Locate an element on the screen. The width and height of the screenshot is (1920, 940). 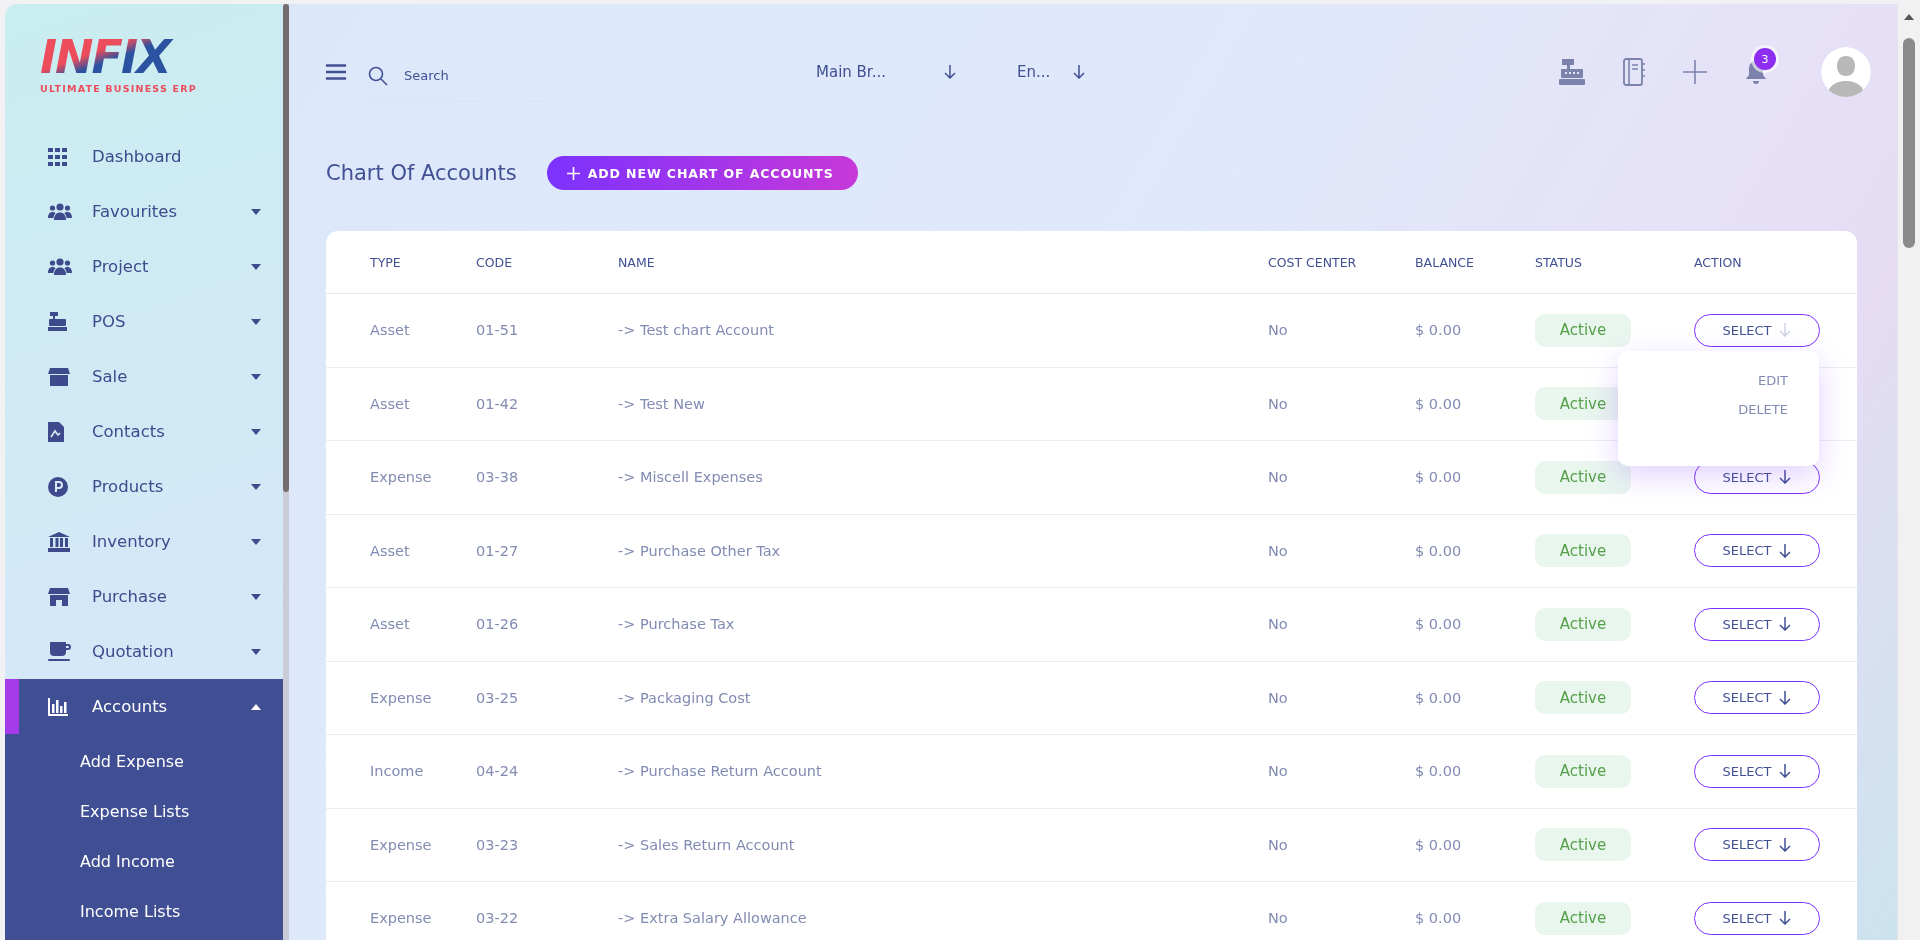
submenu-item: Expense Lists is located at coordinates (144, 812).